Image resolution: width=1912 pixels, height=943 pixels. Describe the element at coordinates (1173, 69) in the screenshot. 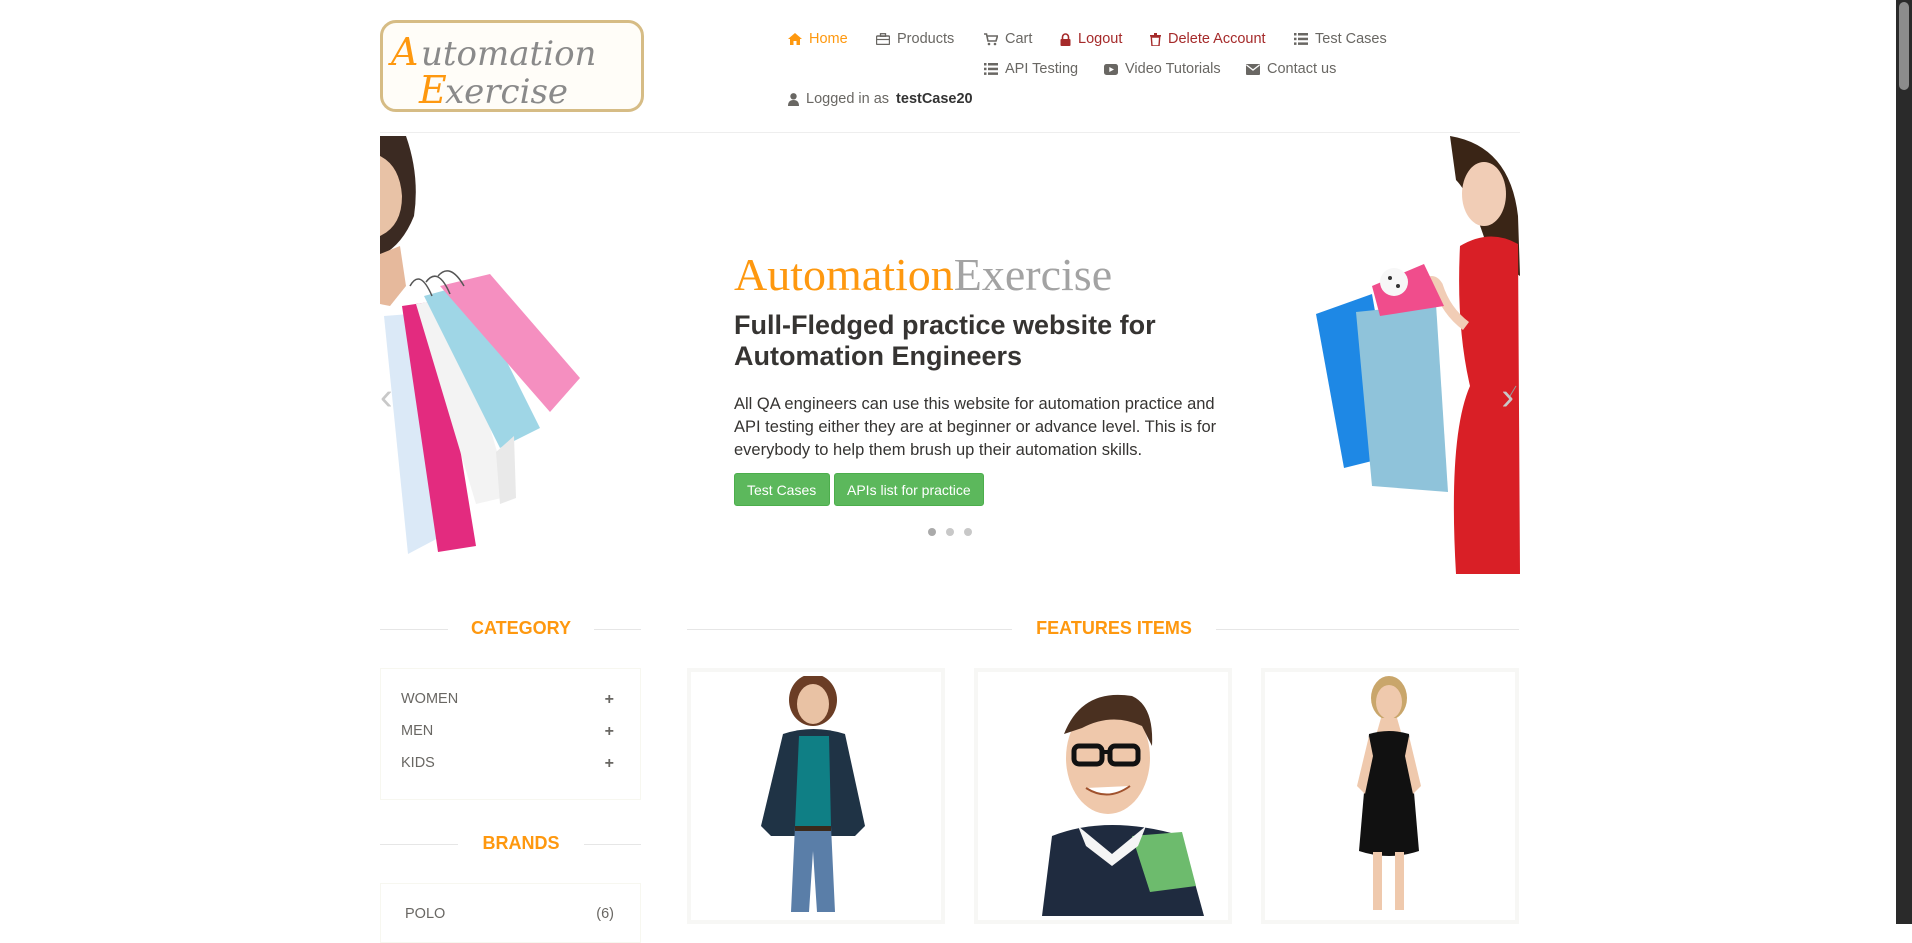

I see `nav-video-tutorials-label: Video Tutorials` at that location.